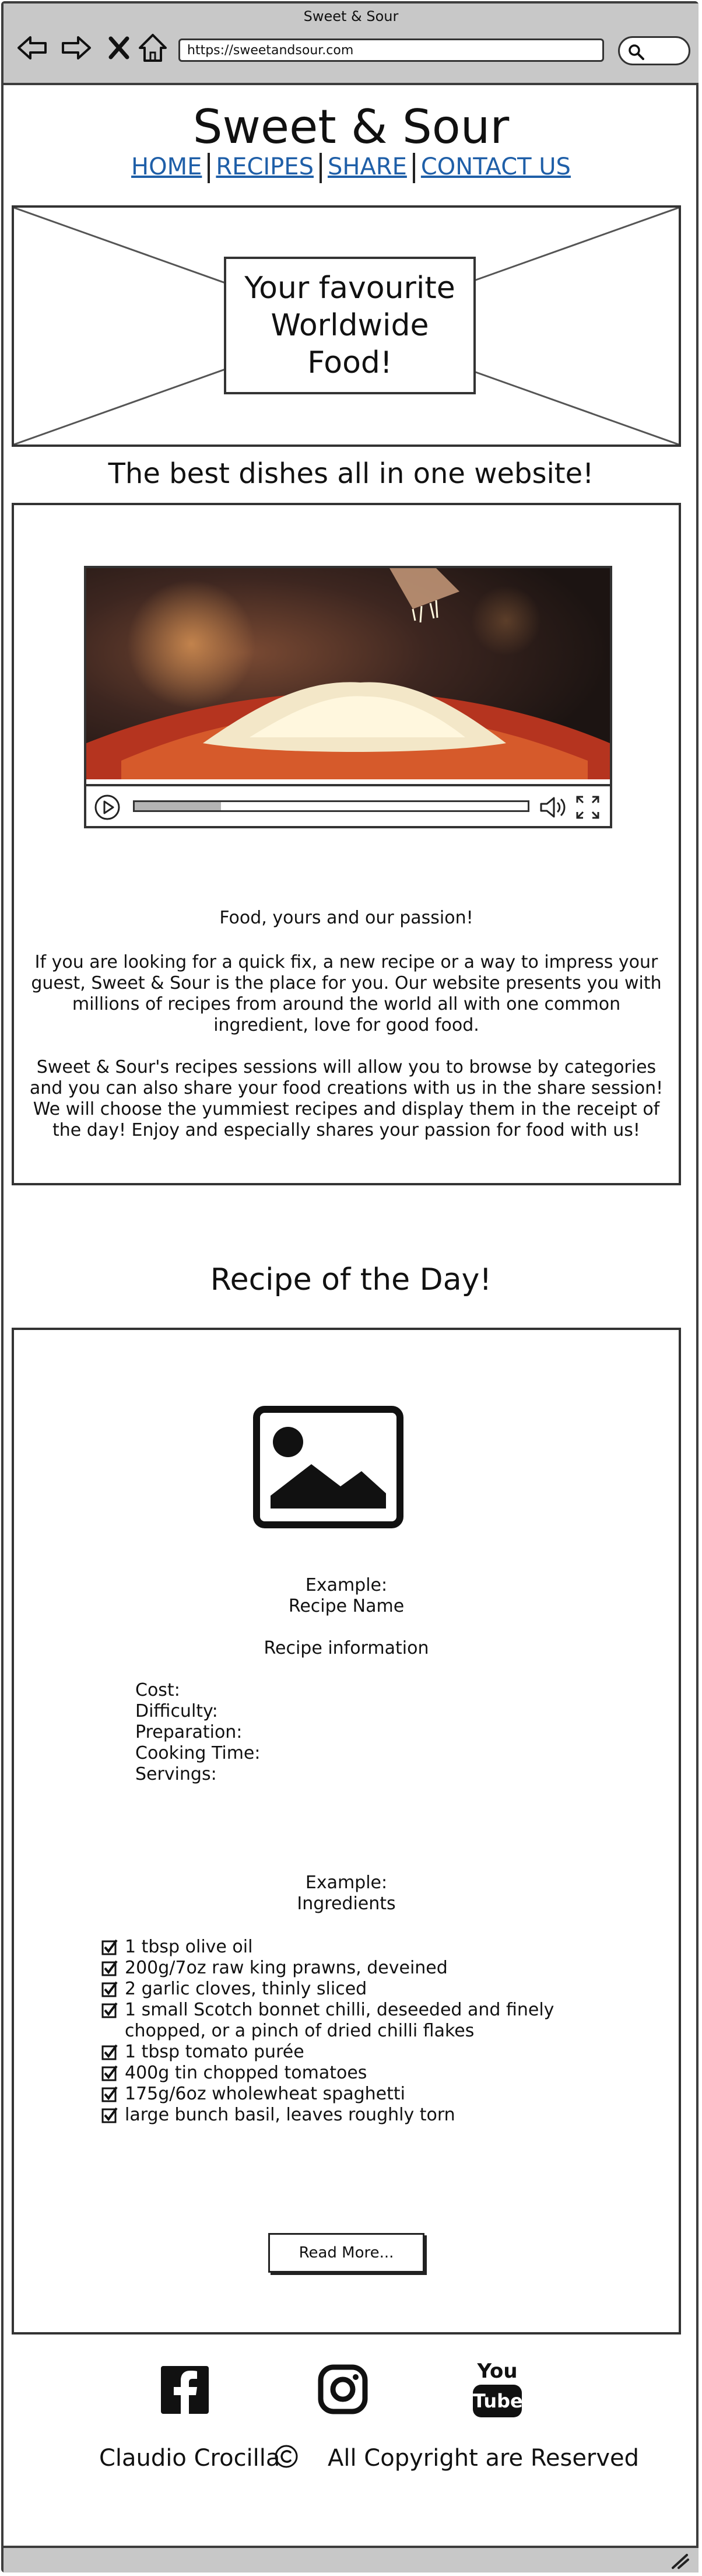 The width and height of the screenshot is (702, 2576). Describe the element at coordinates (351, 127) in the screenshot. I see `site-title: Sweet & Sour` at that location.